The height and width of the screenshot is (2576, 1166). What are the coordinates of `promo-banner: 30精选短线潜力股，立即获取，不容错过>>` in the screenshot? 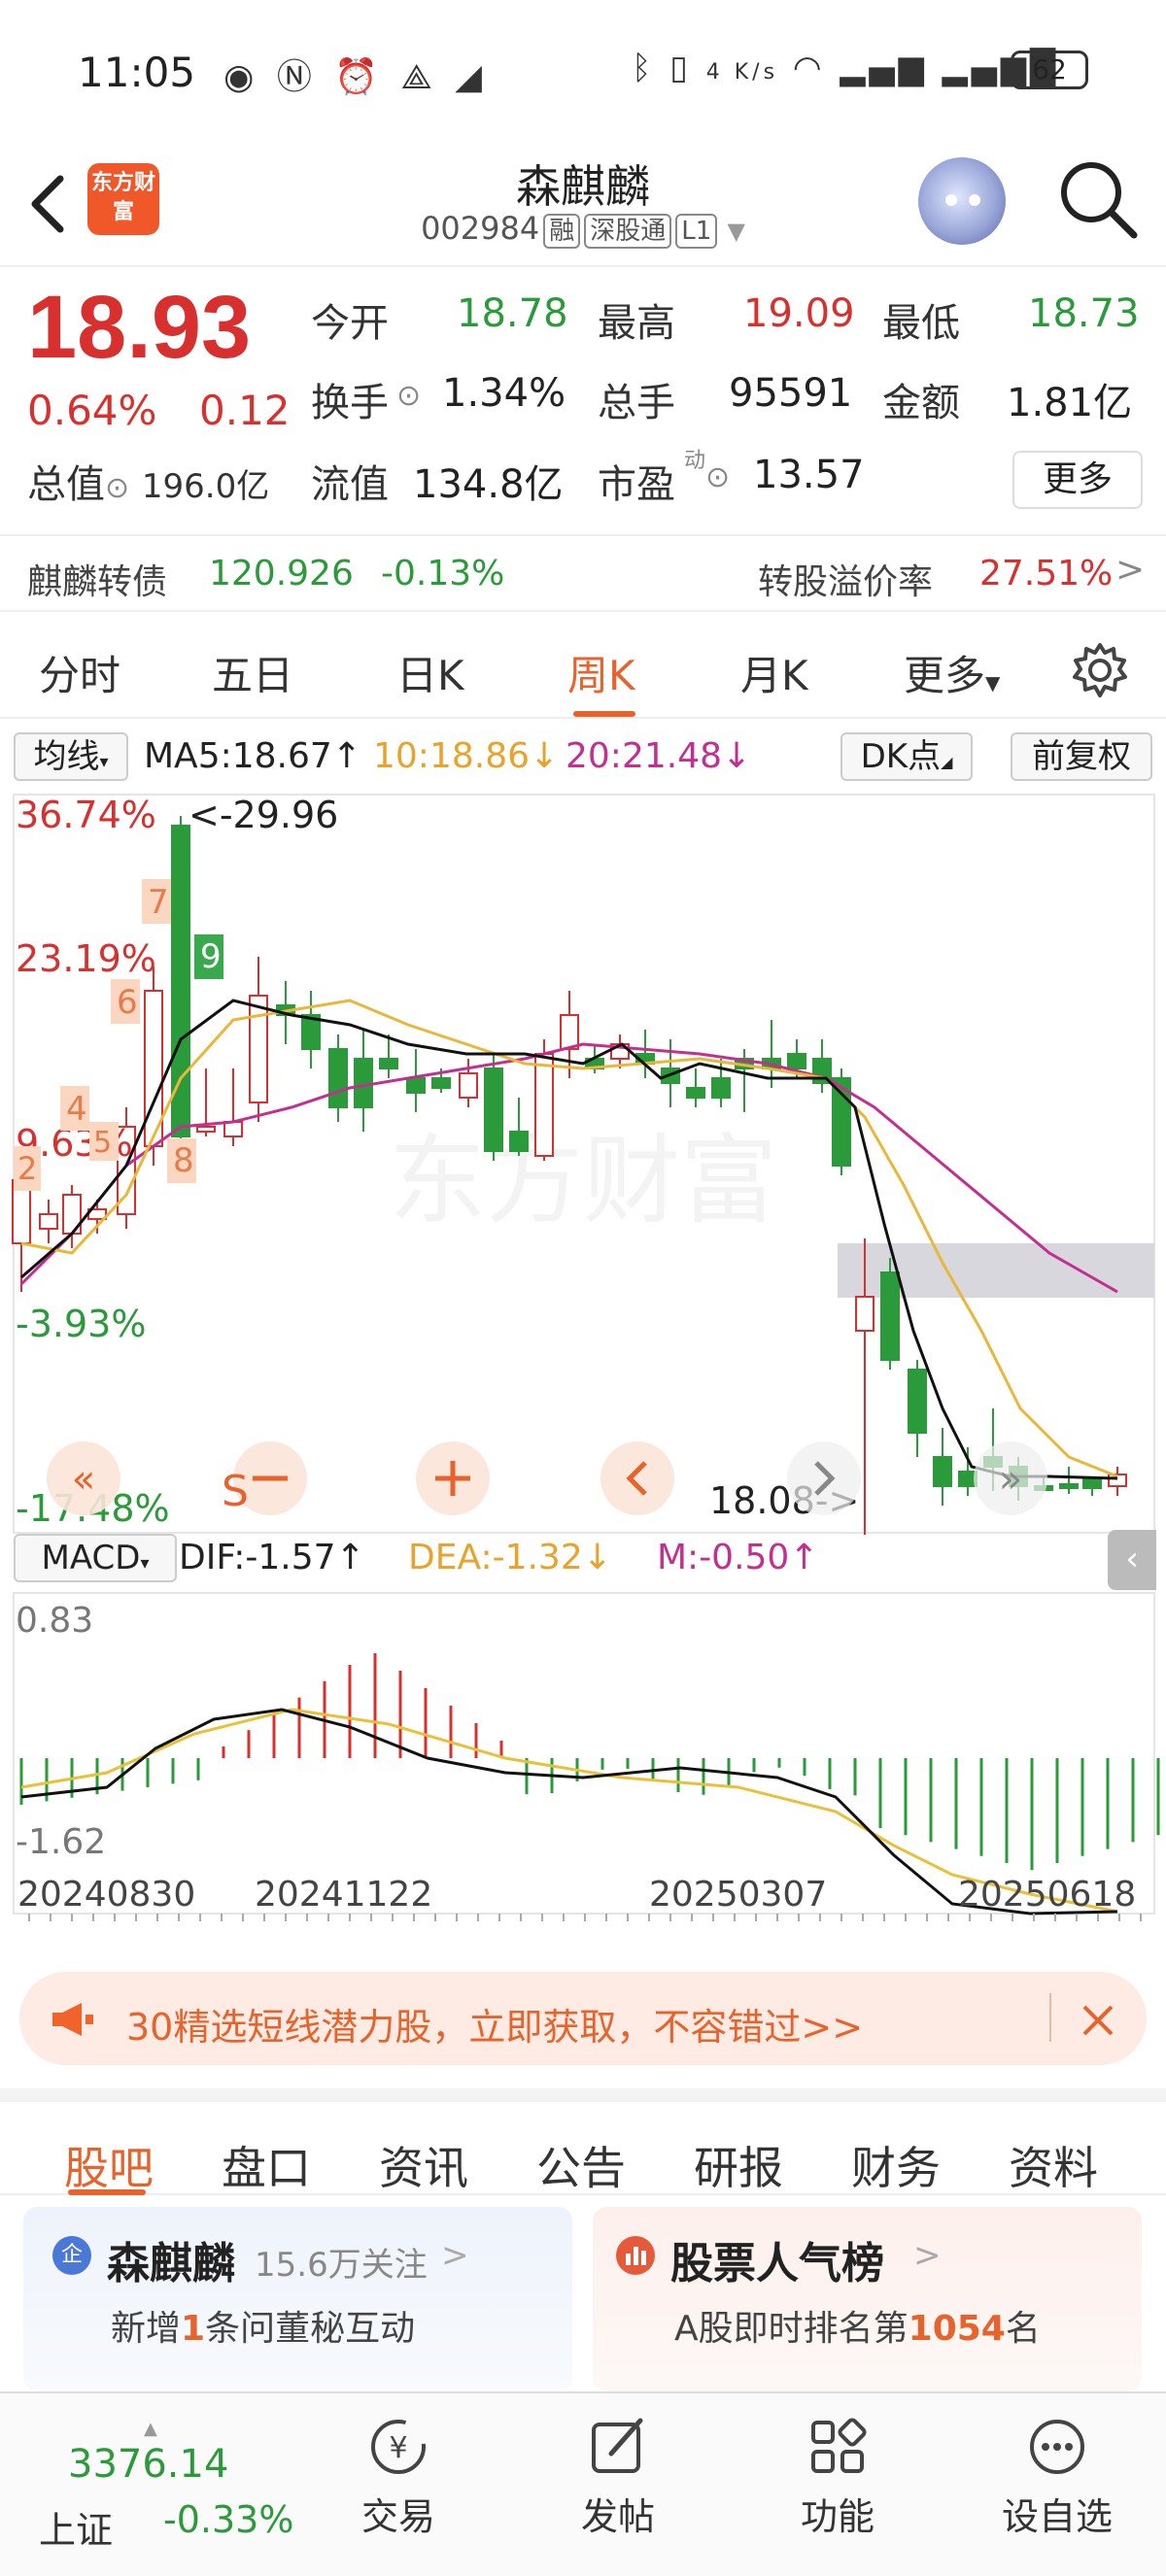 It's located at (583, 2018).